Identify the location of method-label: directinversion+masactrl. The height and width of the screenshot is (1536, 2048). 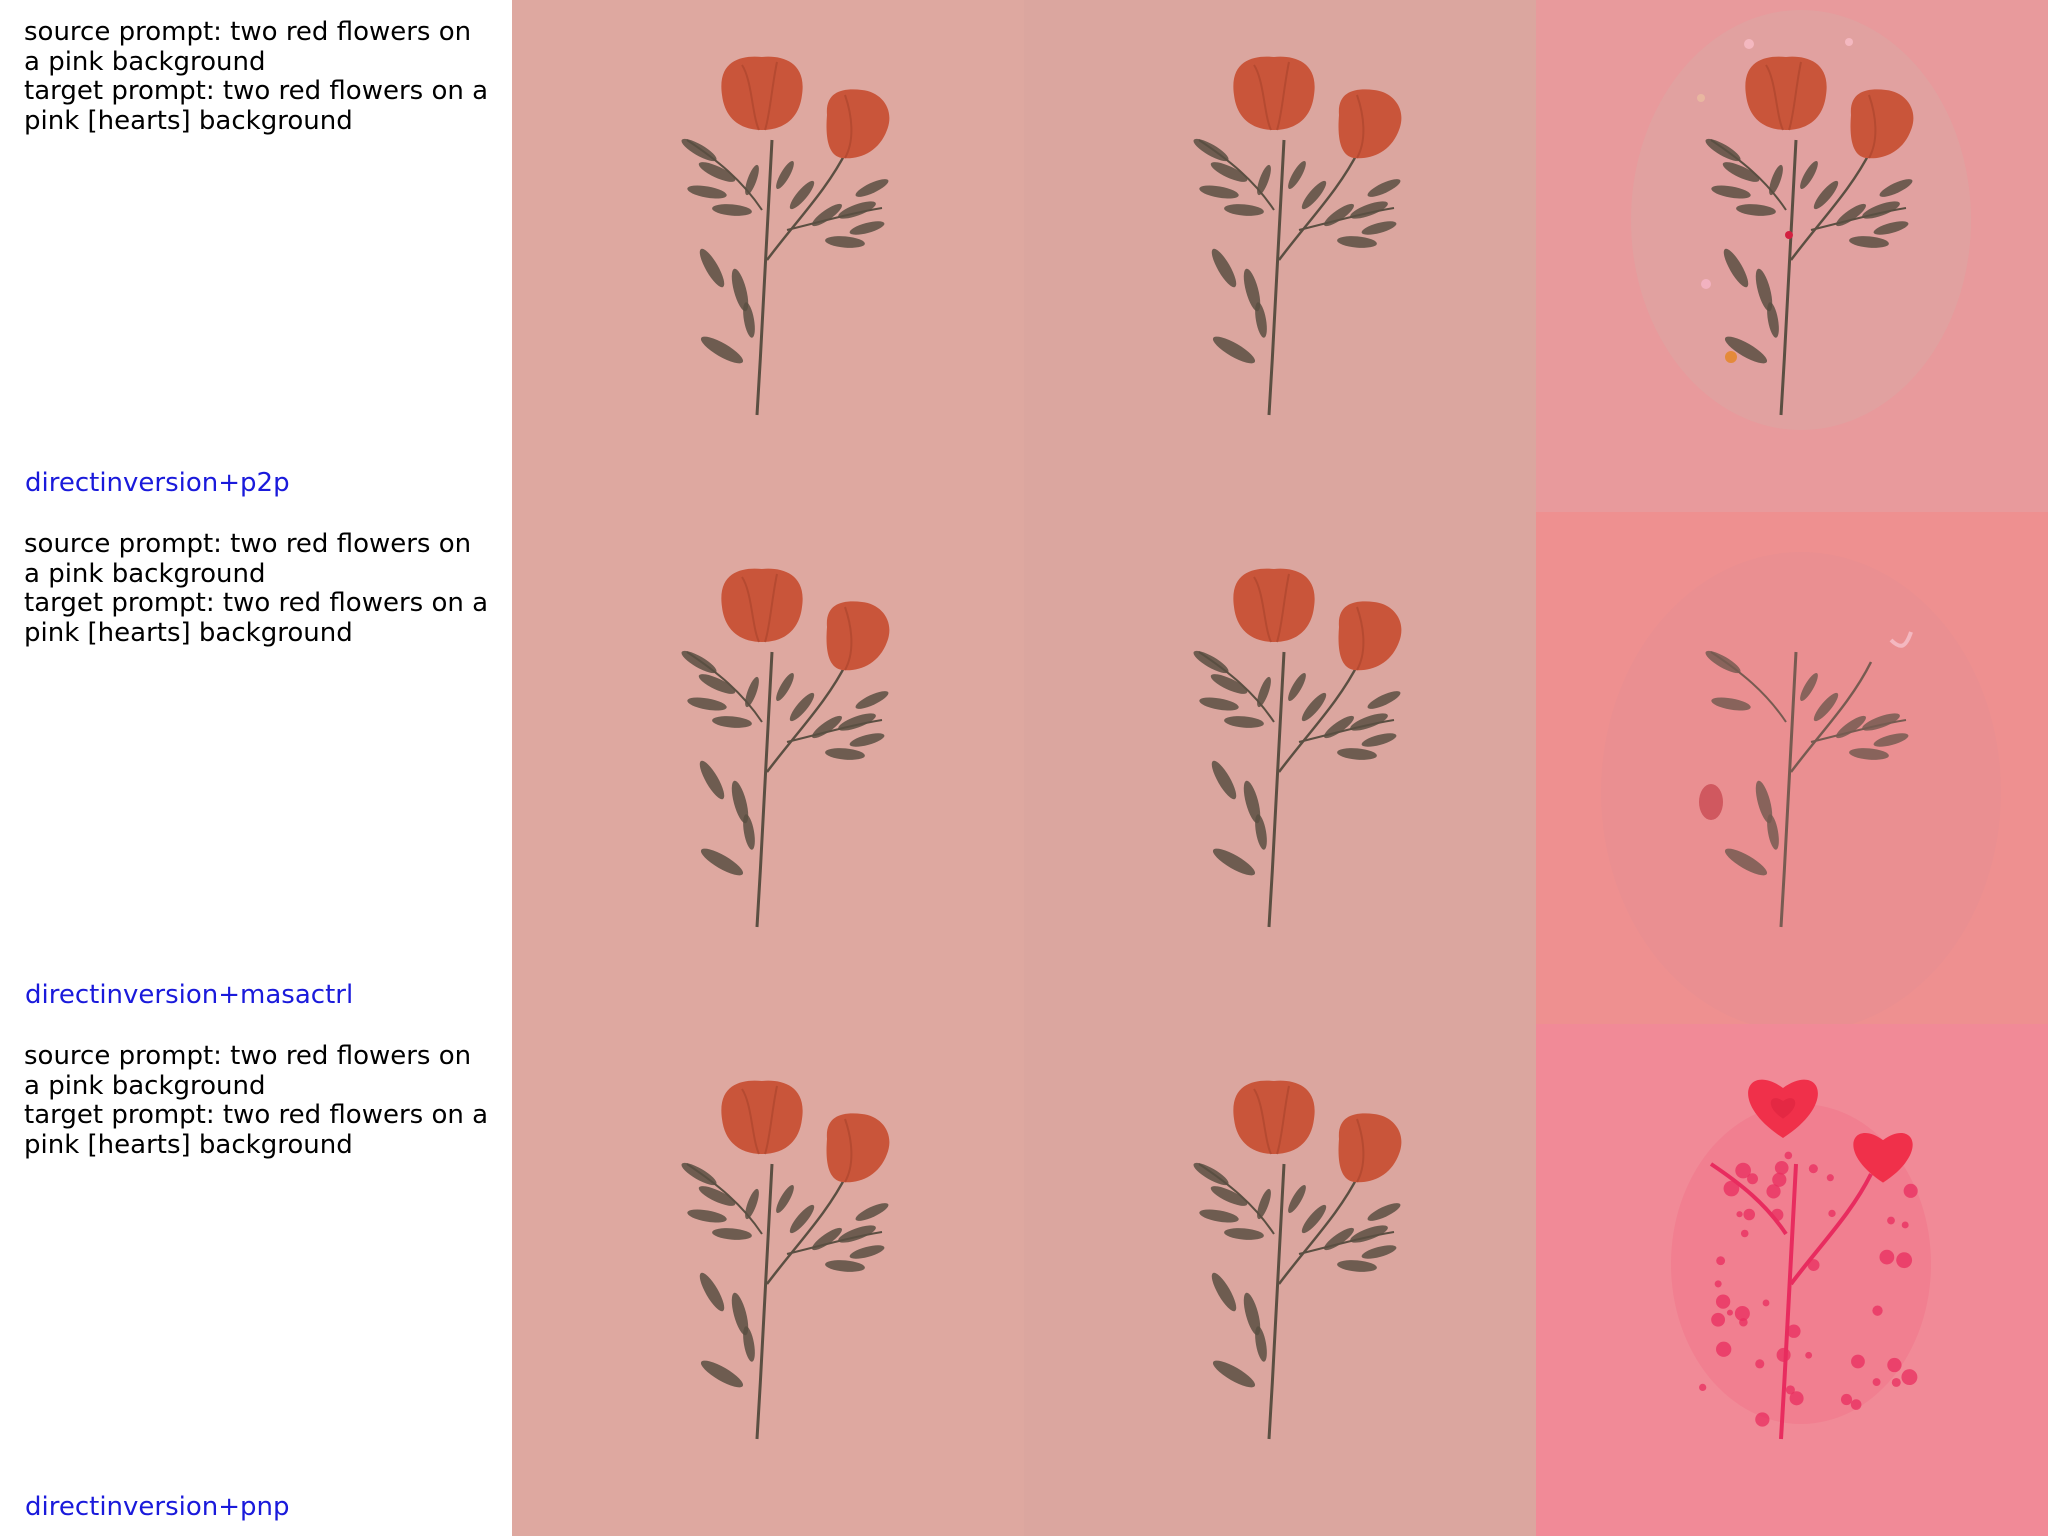
(189, 995).